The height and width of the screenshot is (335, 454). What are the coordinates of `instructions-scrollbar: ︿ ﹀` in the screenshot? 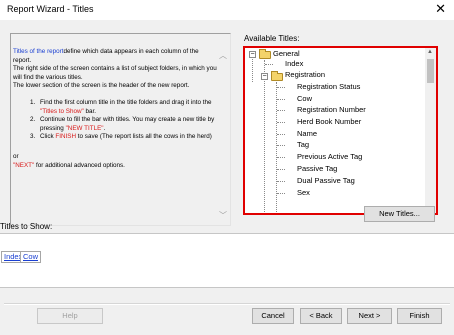 It's located at (222, 130).